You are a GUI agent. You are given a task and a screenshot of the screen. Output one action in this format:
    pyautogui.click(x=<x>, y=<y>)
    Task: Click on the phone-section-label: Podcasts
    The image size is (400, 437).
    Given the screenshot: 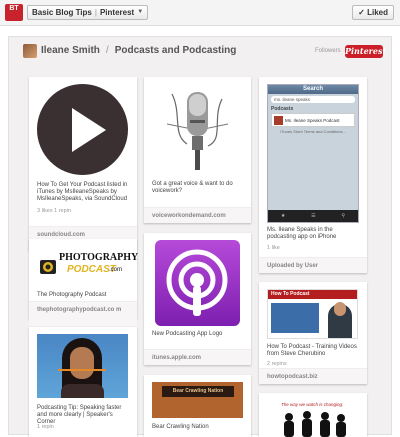 What is the action you would take?
    pyautogui.click(x=282, y=109)
    